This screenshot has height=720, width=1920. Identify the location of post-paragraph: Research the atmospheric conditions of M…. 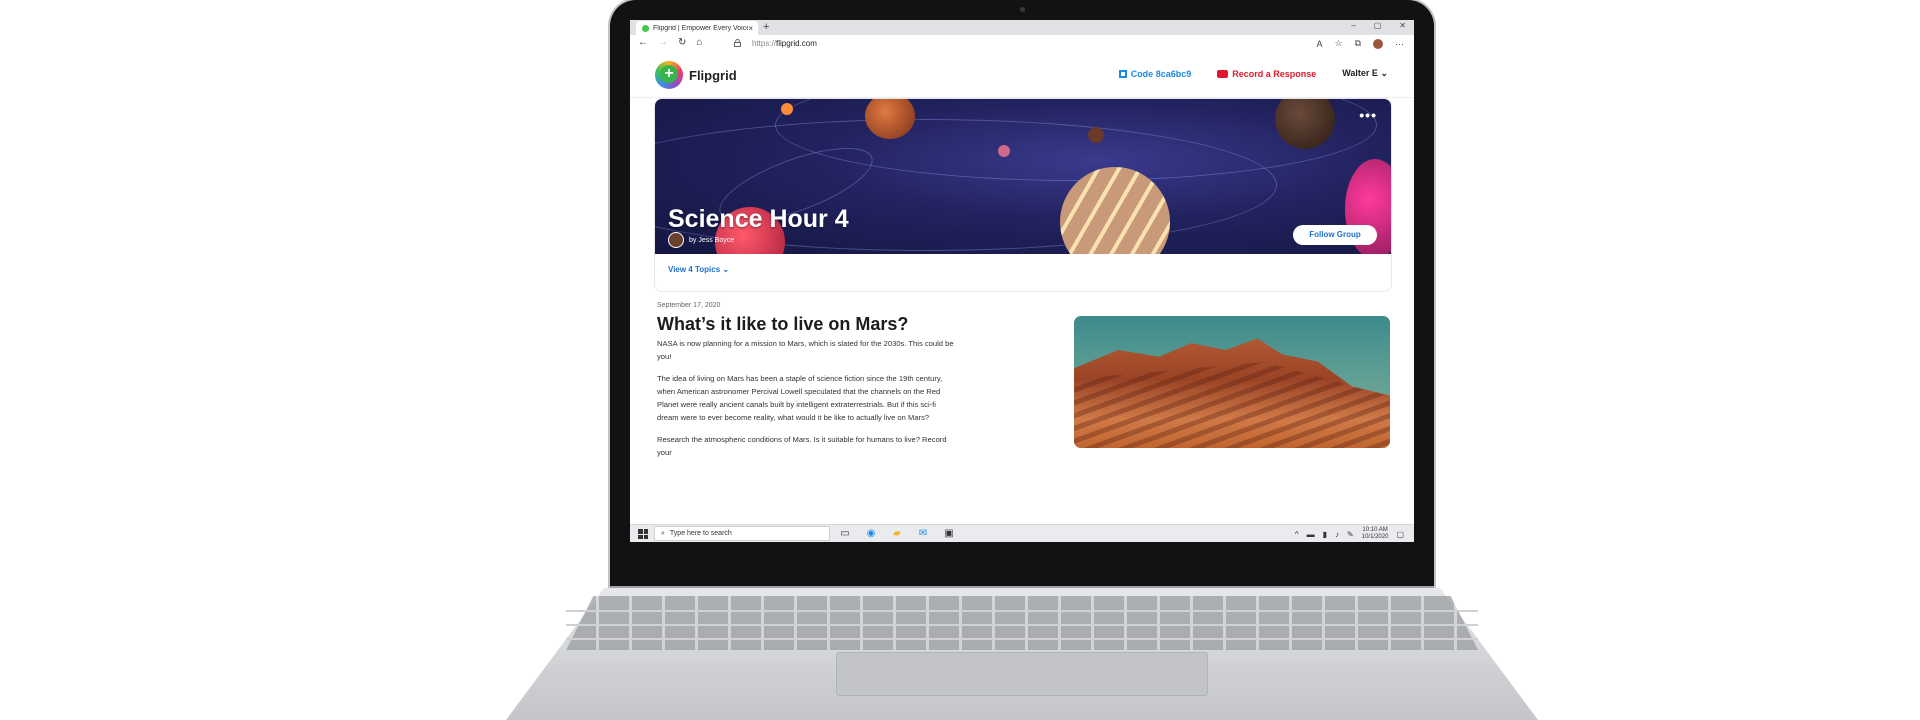
(802, 446).